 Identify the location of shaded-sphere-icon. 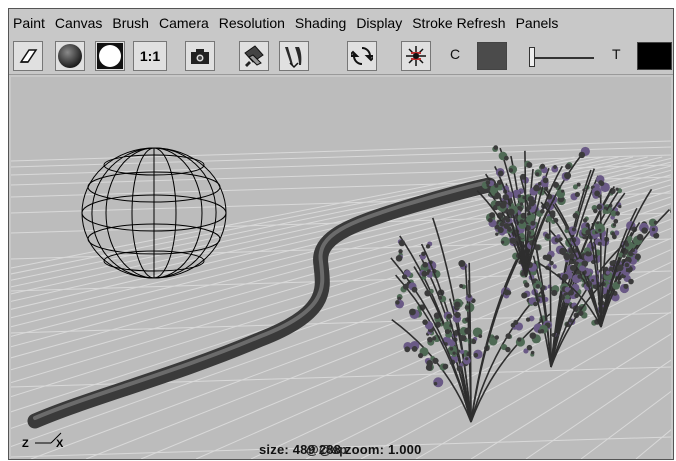
(70, 56).